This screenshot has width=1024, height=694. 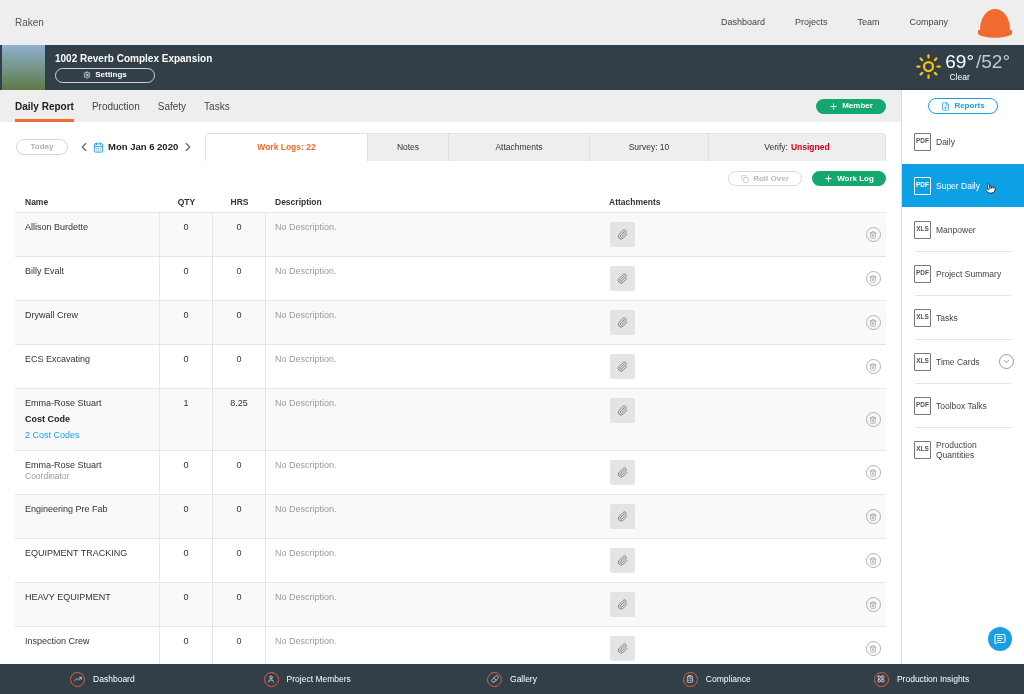 What do you see at coordinates (217, 106) in the screenshot?
I see `section-tab: Tasks` at bounding box center [217, 106].